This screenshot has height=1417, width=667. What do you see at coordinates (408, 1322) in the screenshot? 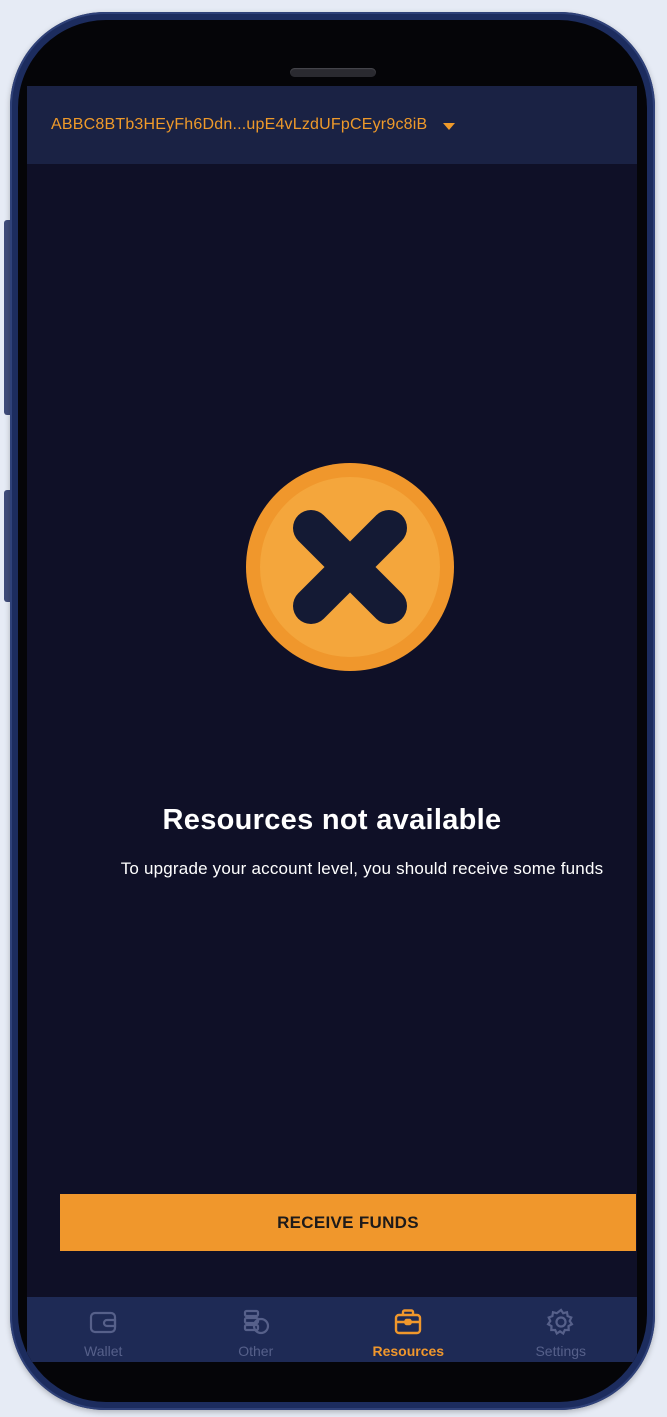
I see `briefcase-icon` at bounding box center [408, 1322].